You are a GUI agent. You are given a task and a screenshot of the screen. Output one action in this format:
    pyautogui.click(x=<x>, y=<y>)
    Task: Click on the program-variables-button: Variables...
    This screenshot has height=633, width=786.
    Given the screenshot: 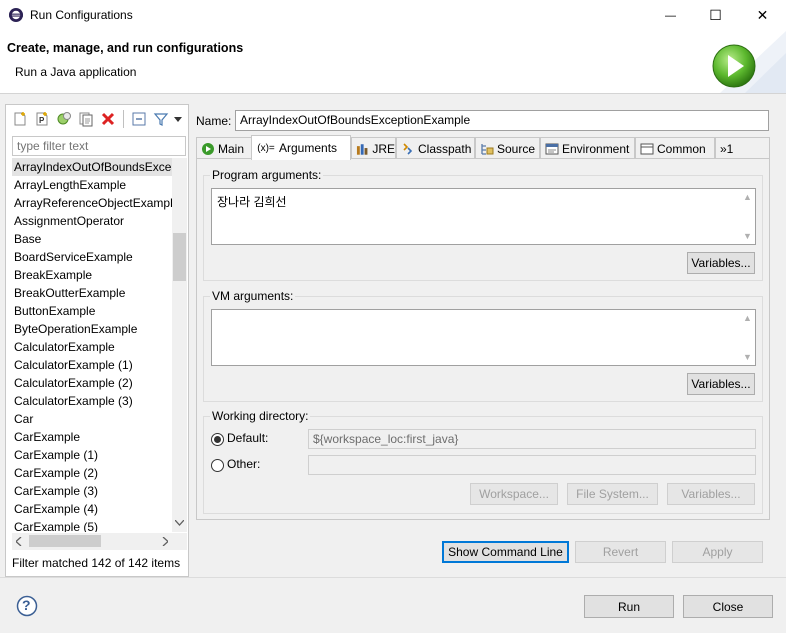 What is the action you would take?
    pyautogui.click(x=721, y=263)
    